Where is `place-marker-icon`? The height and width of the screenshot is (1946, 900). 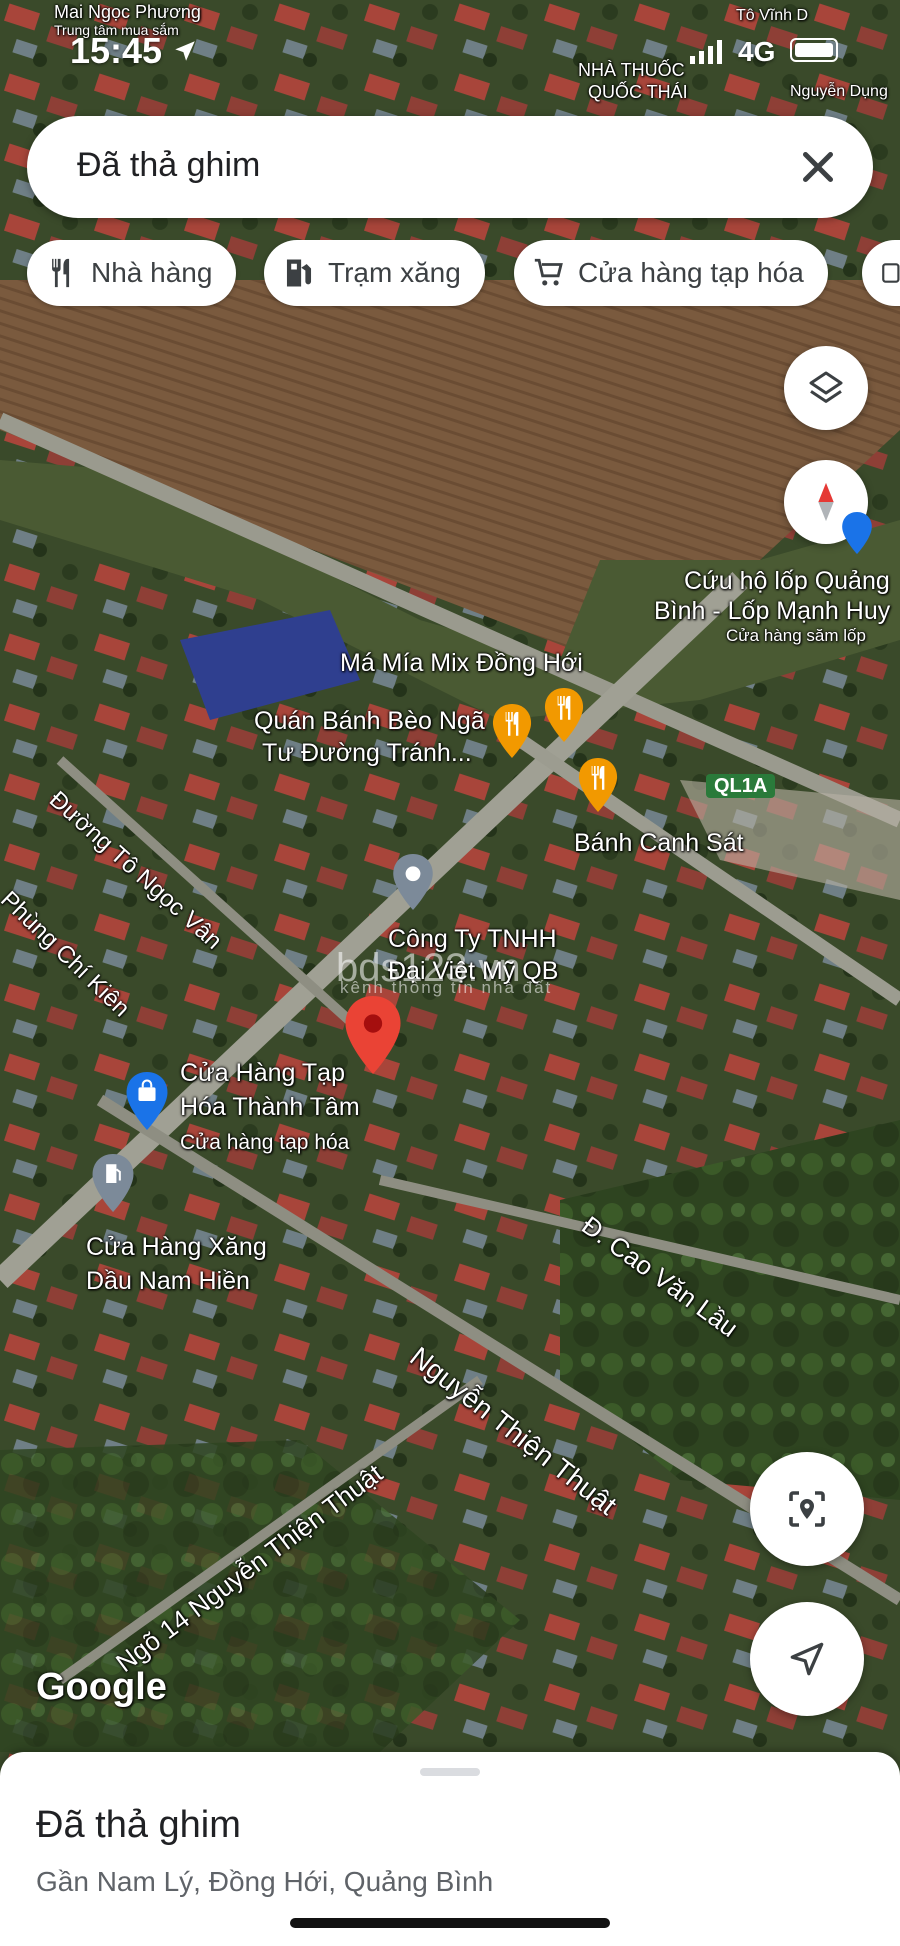 place-marker-icon is located at coordinates (413, 882).